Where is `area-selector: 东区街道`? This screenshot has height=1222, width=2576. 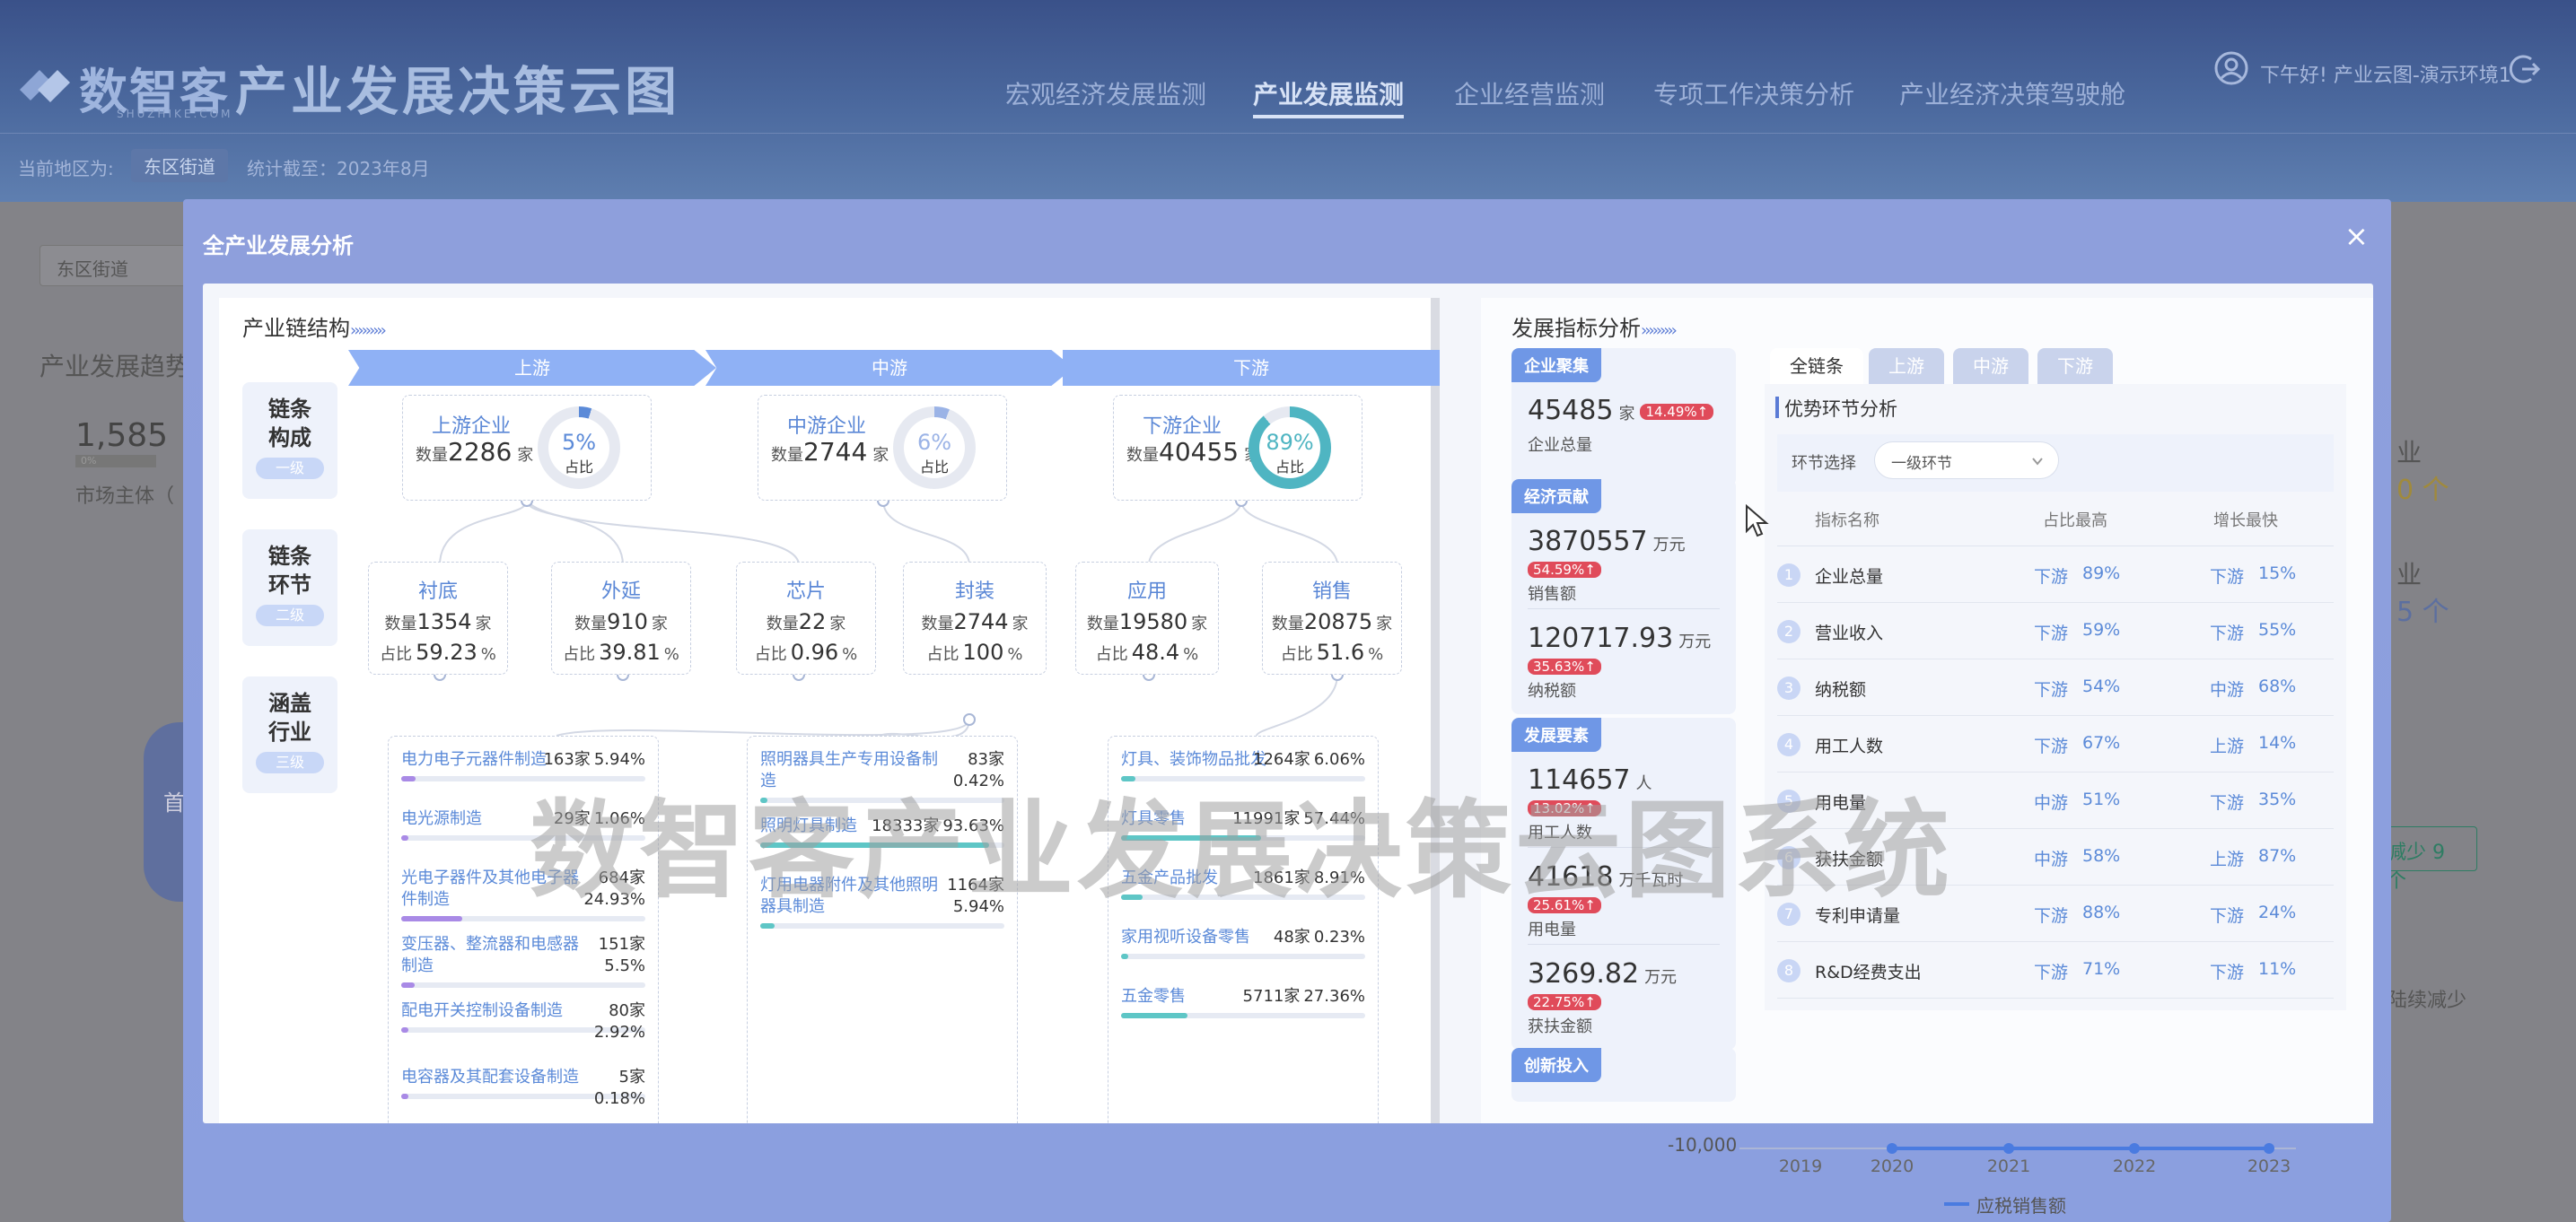
area-selector: 东区街道 is located at coordinates (179, 165).